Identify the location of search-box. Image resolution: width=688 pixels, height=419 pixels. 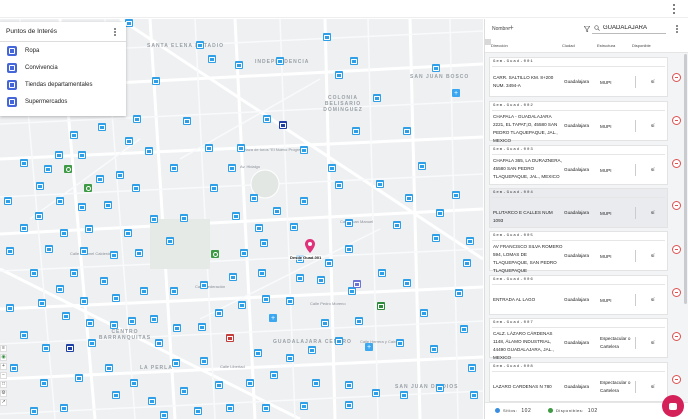
(629, 28).